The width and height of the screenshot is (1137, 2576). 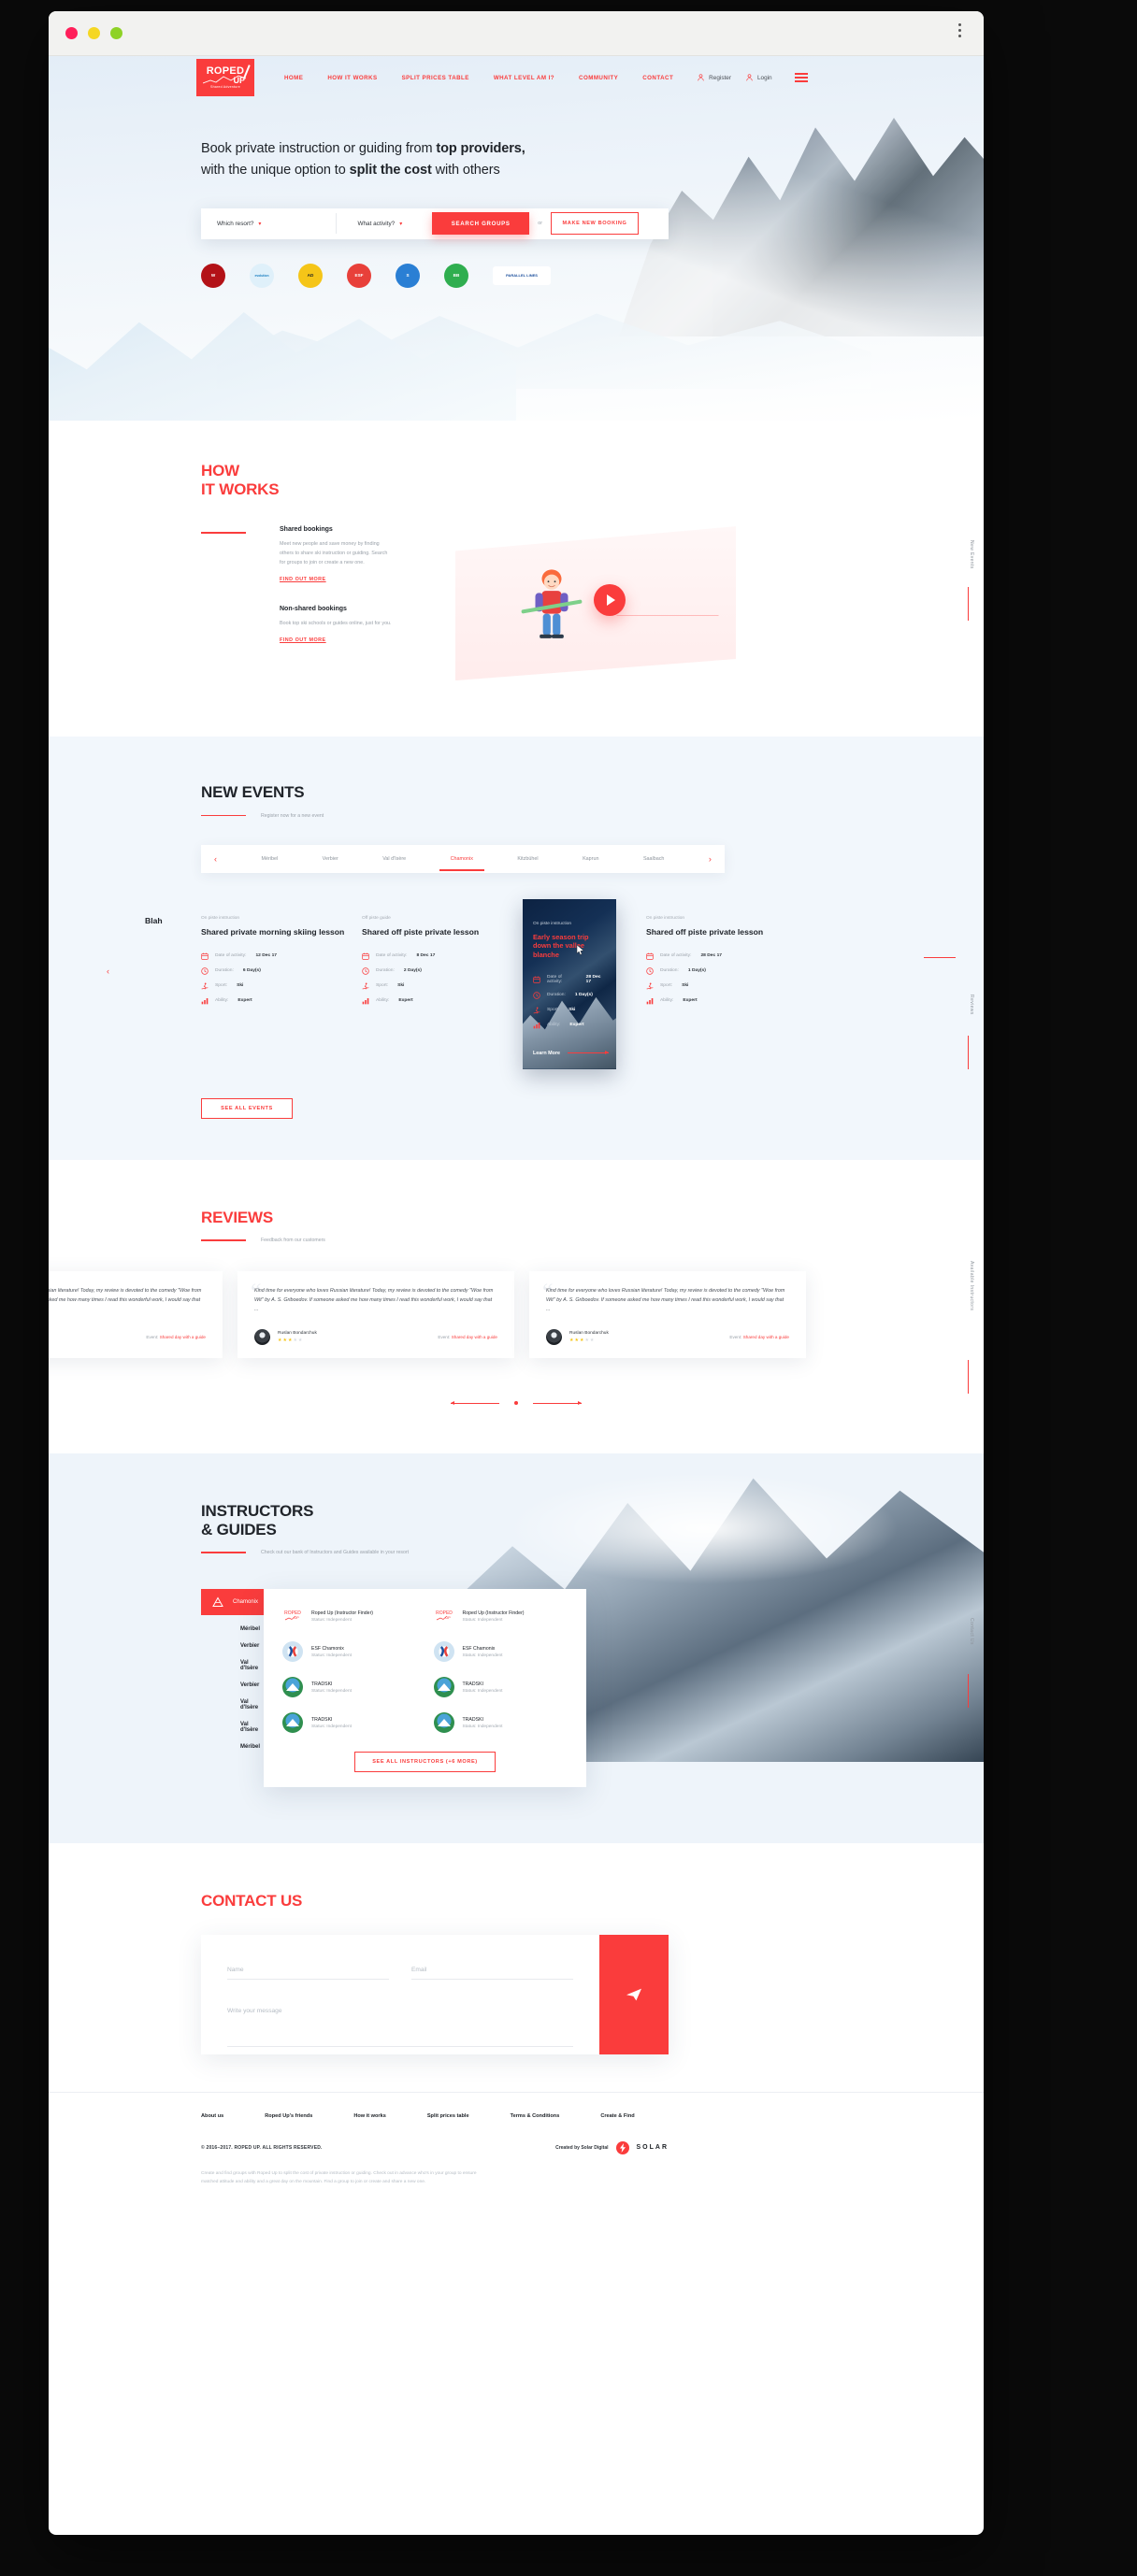 What do you see at coordinates (456, 275) in the screenshot?
I see `brand-logo-bb: BB` at bounding box center [456, 275].